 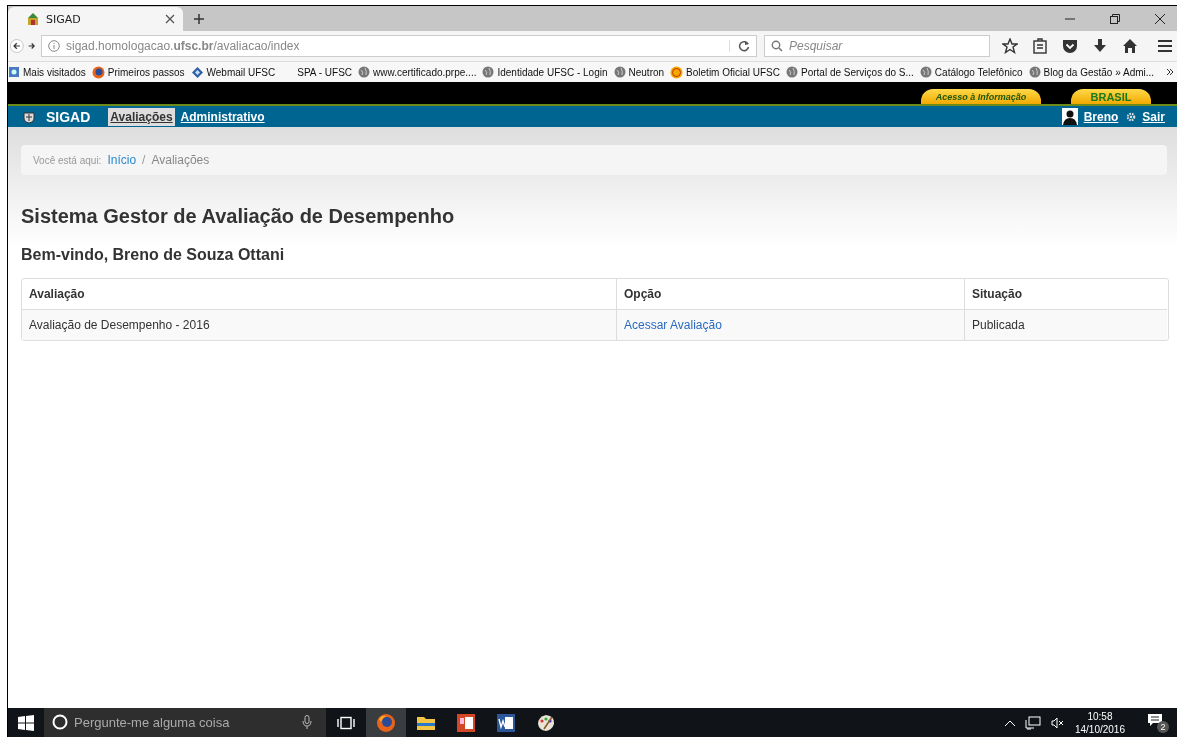 I want to click on table-cell: Avaliação de Desempenho - 2016, so click(x=319, y=325).